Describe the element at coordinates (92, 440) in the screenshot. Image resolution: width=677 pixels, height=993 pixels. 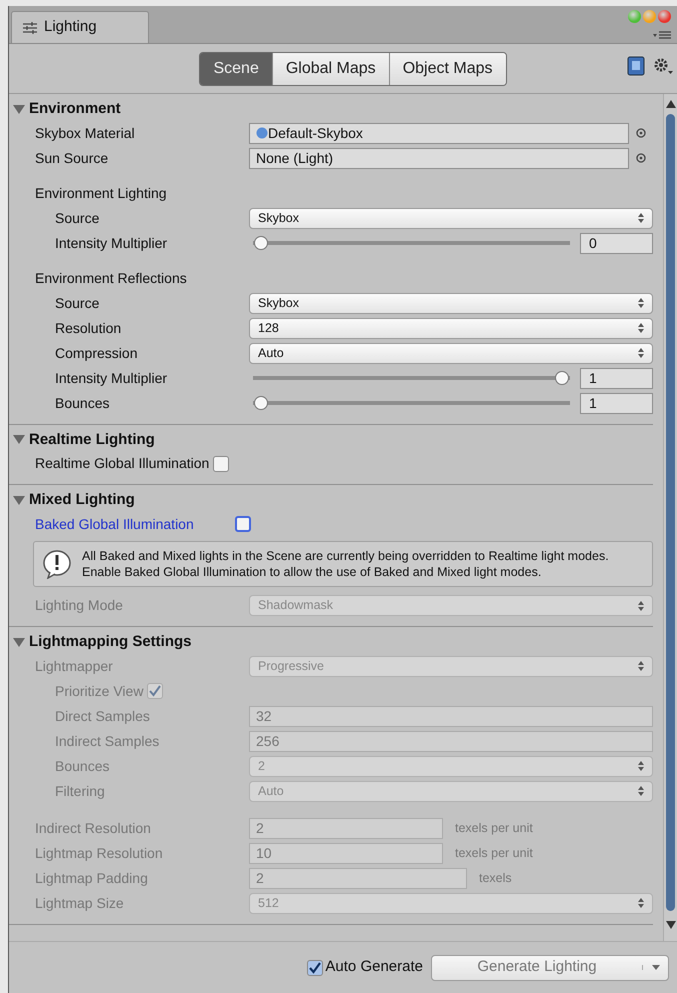
I see `section-title: Realtime Lighting` at that location.